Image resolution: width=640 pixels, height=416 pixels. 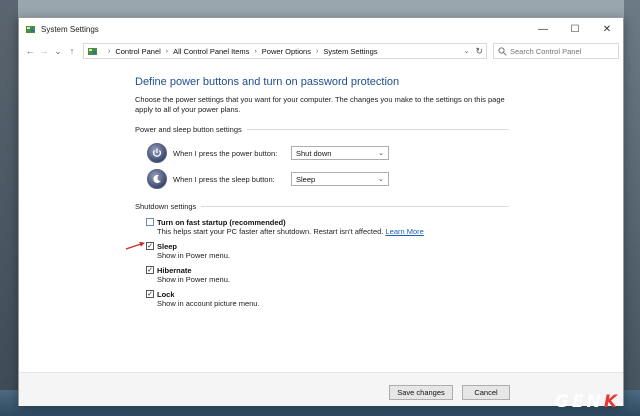 I want to click on power-button-select: Shut down ⌄, so click(x=340, y=153).